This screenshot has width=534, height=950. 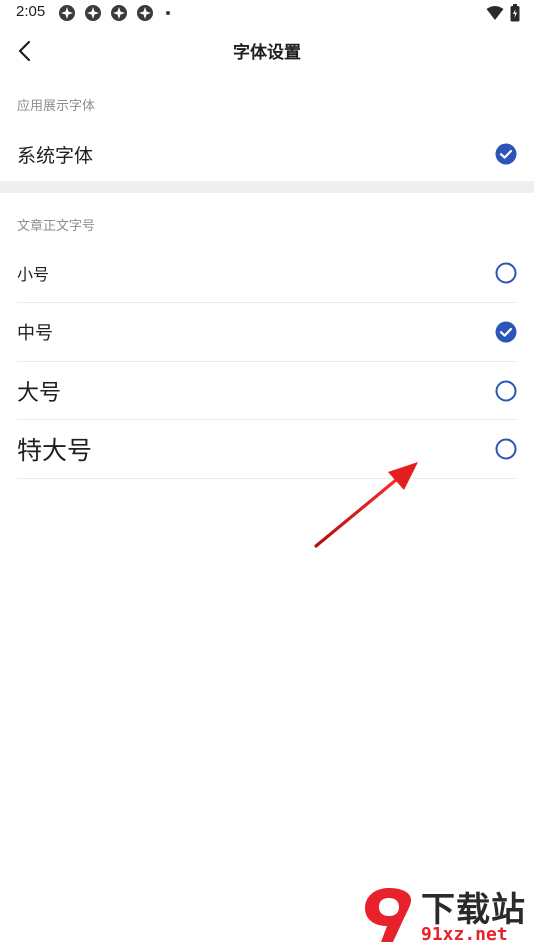 I want to click on app-header: 字体设置, so click(x=267, y=51).